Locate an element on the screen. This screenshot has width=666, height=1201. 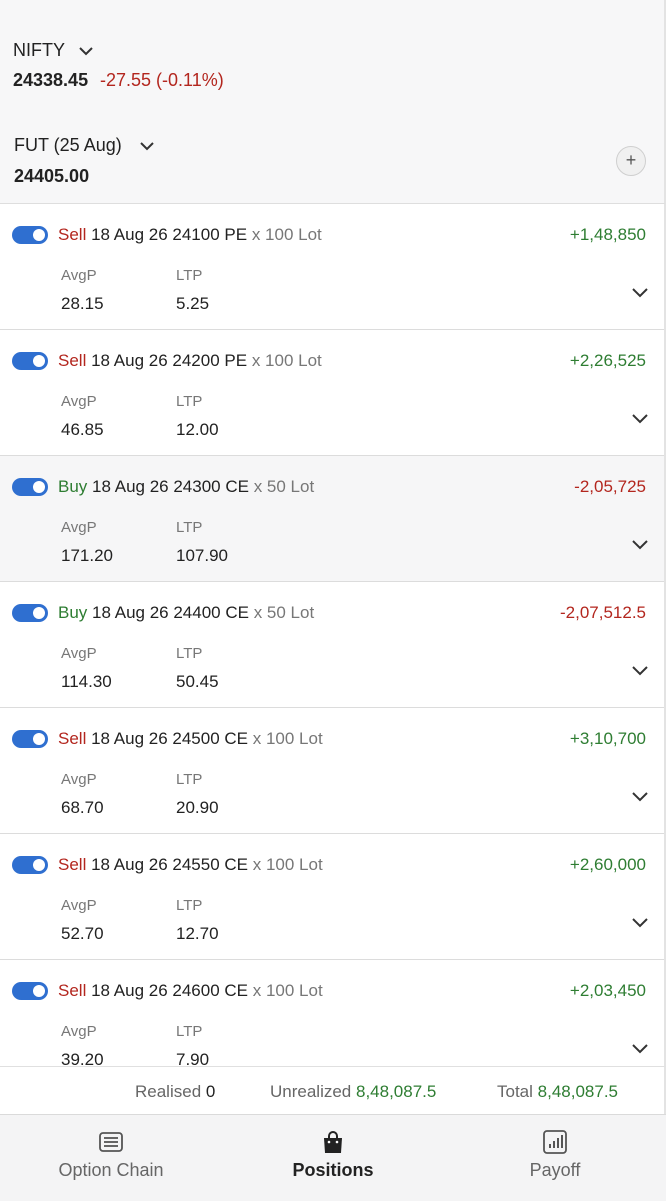
position-lots: x 50 Lot is located at coordinates (284, 486).